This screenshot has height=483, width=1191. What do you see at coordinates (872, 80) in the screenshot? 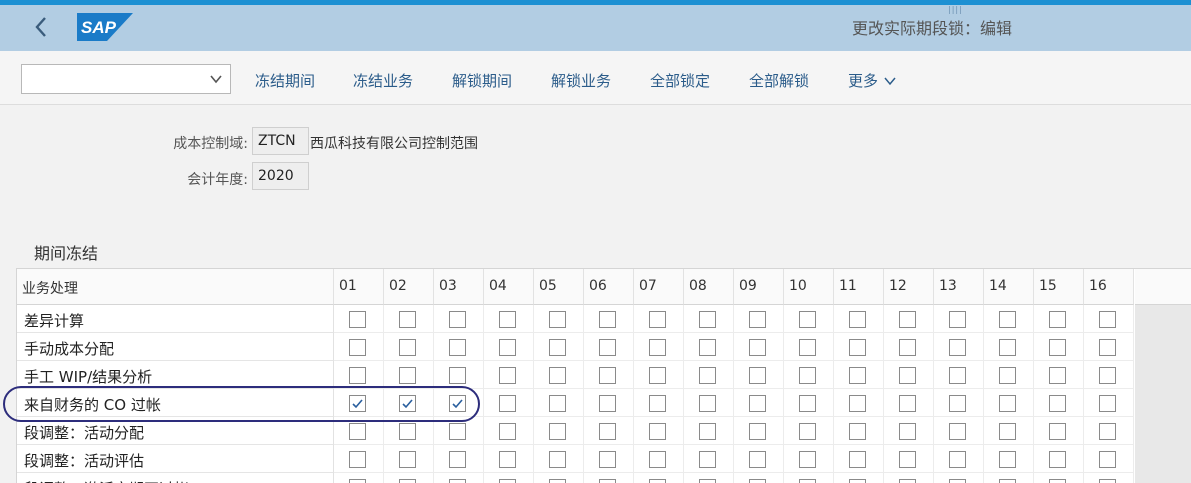
I see `more-button: 更多` at bounding box center [872, 80].